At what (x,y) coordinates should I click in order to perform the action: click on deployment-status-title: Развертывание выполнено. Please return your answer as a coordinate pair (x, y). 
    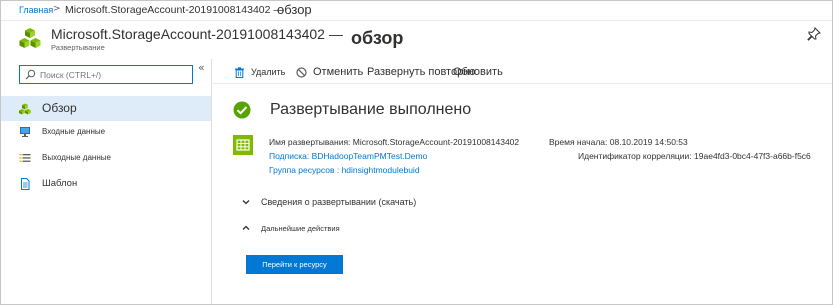
    Looking at the image, I should click on (371, 109).